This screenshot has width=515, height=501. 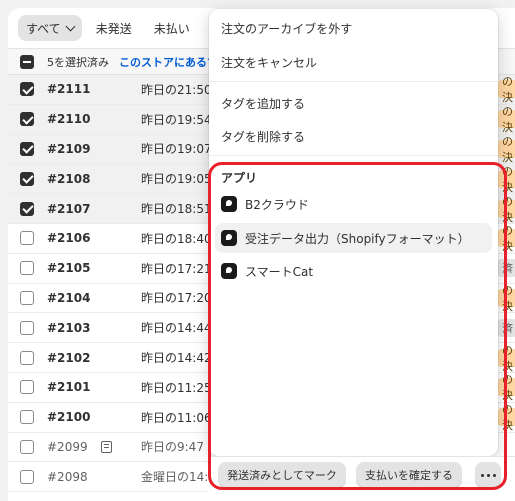 What do you see at coordinates (68, 268) in the screenshot?
I see `order-number: #2105` at bounding box center [68, 268].